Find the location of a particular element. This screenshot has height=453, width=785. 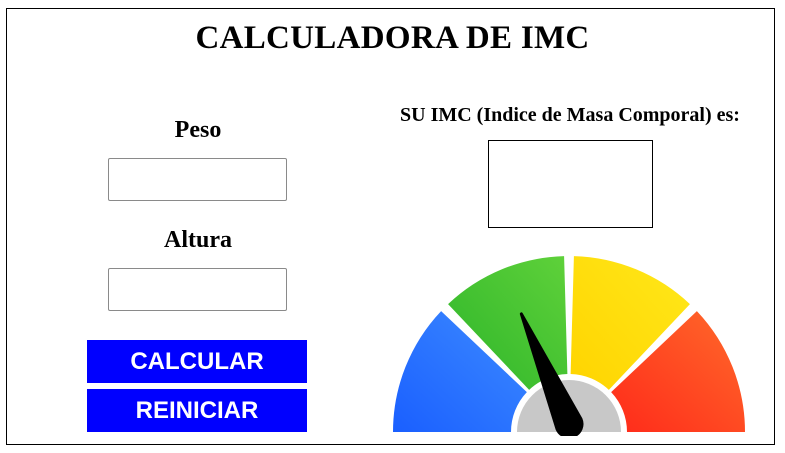

reiniciar-button: REINICIAR is located at coordinates (197, 410).